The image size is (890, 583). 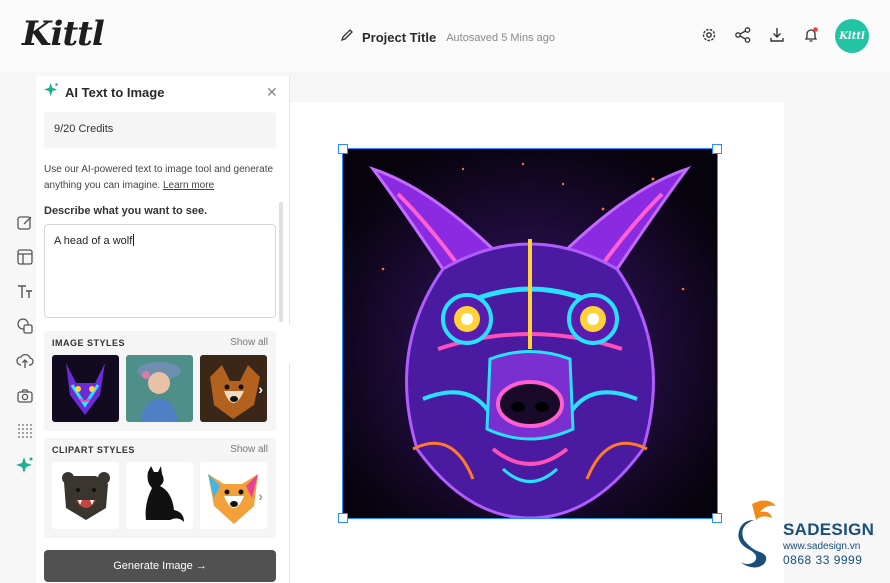 I want to click on close-icon: ✕, so click(x=272, y=92).